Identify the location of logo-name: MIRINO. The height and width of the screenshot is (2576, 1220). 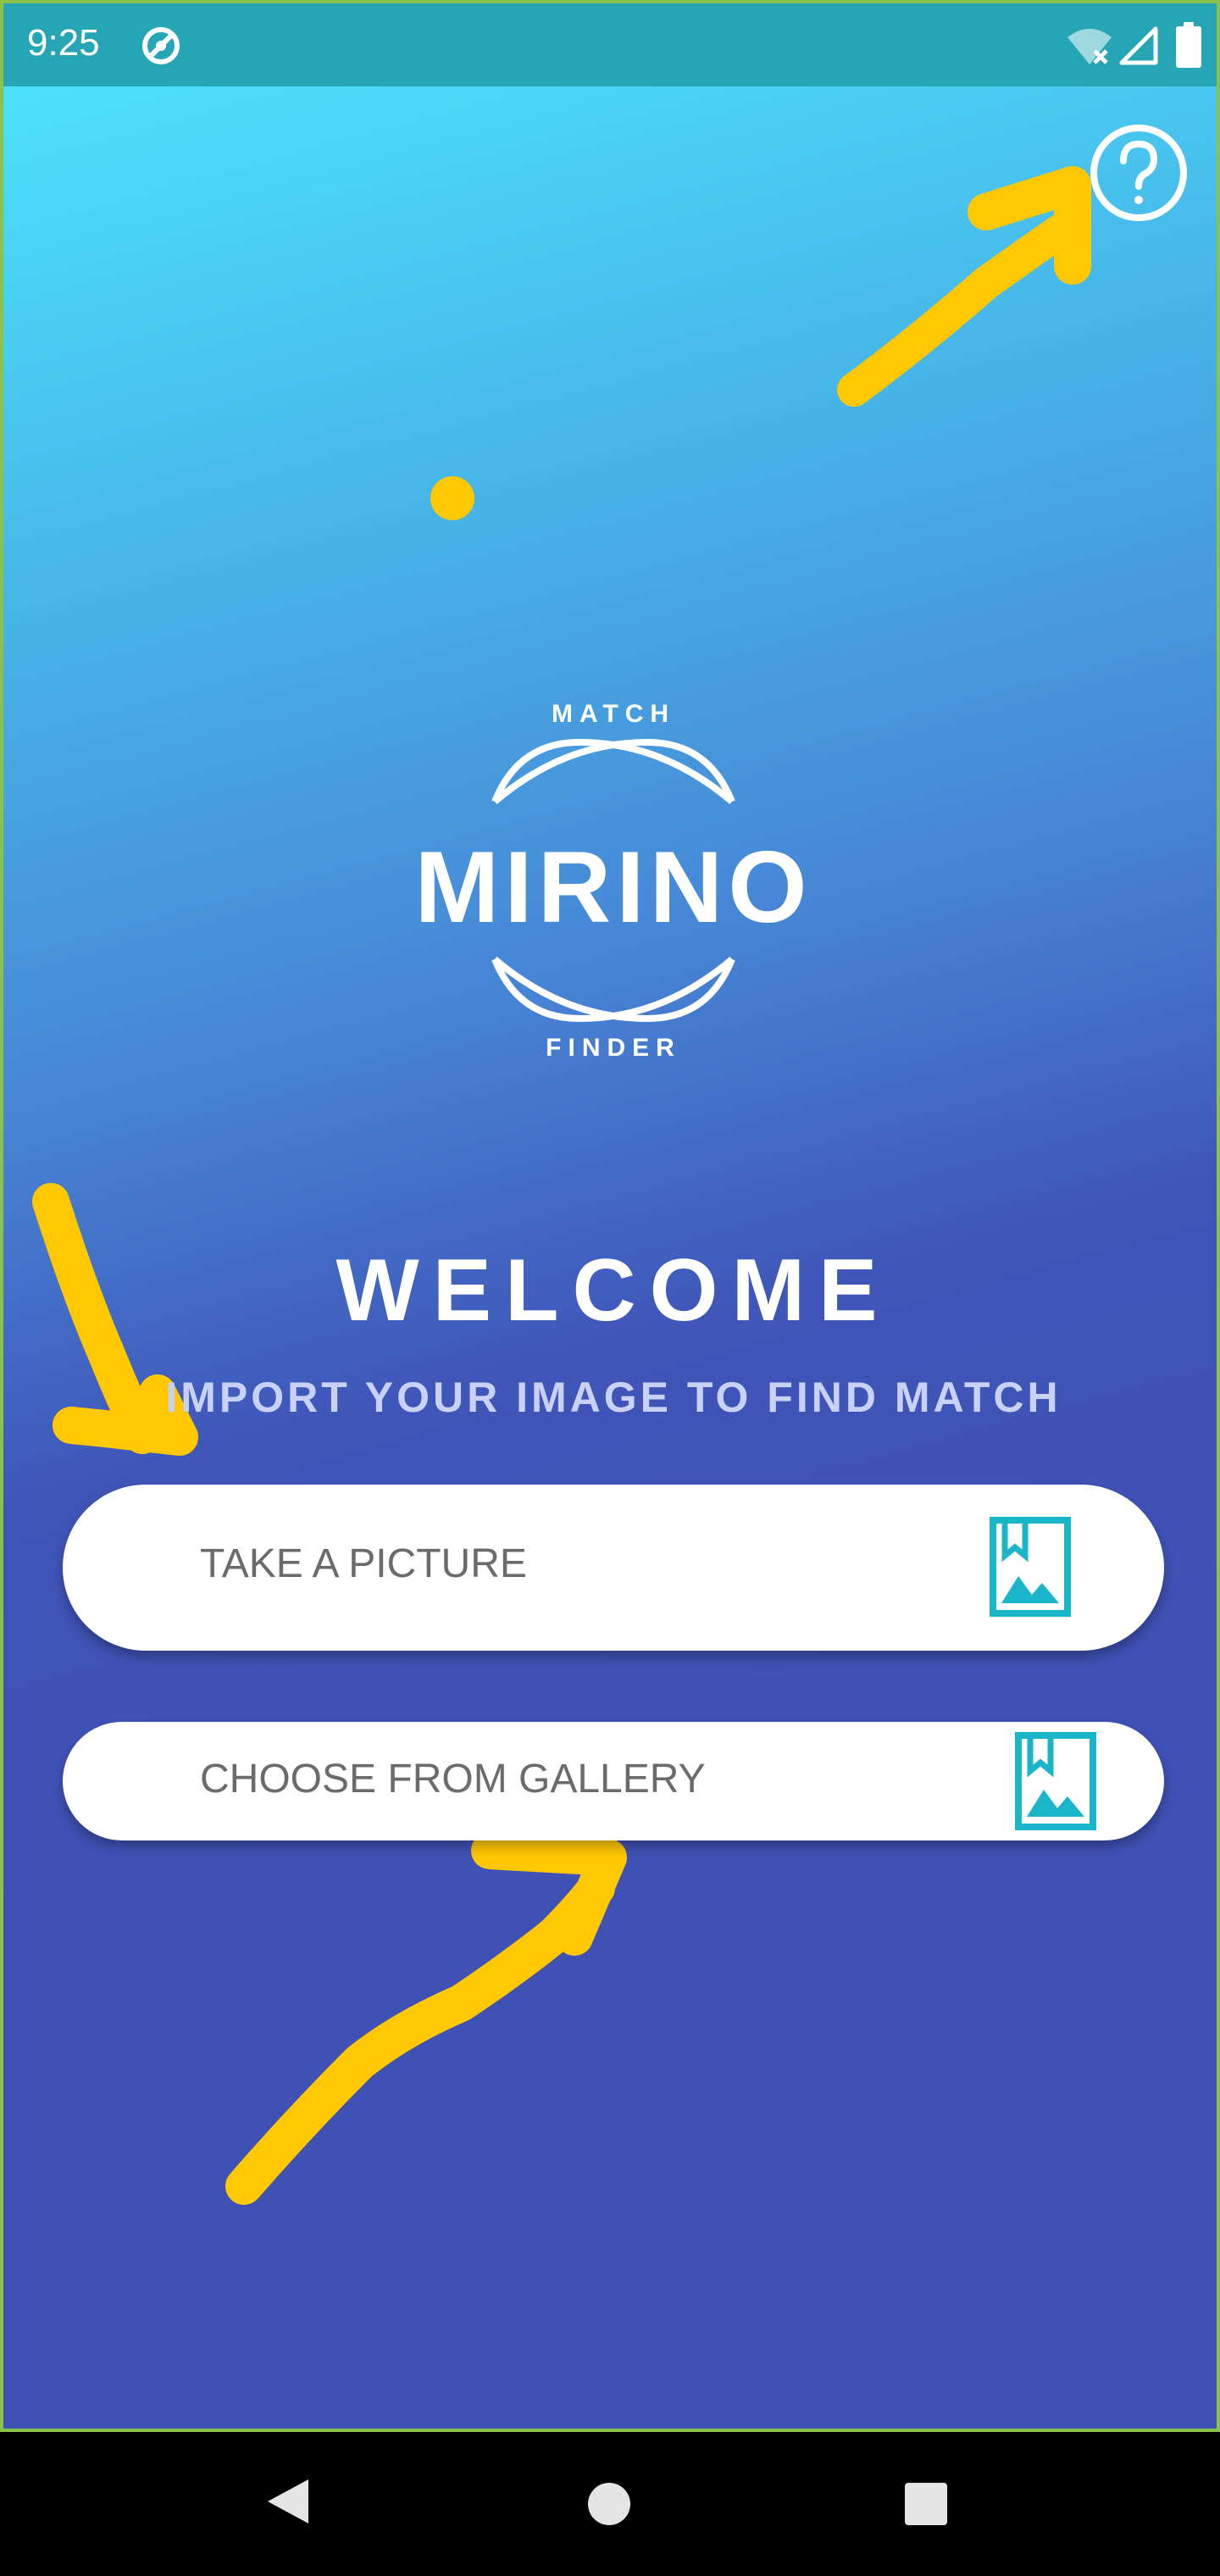
(613, 887).